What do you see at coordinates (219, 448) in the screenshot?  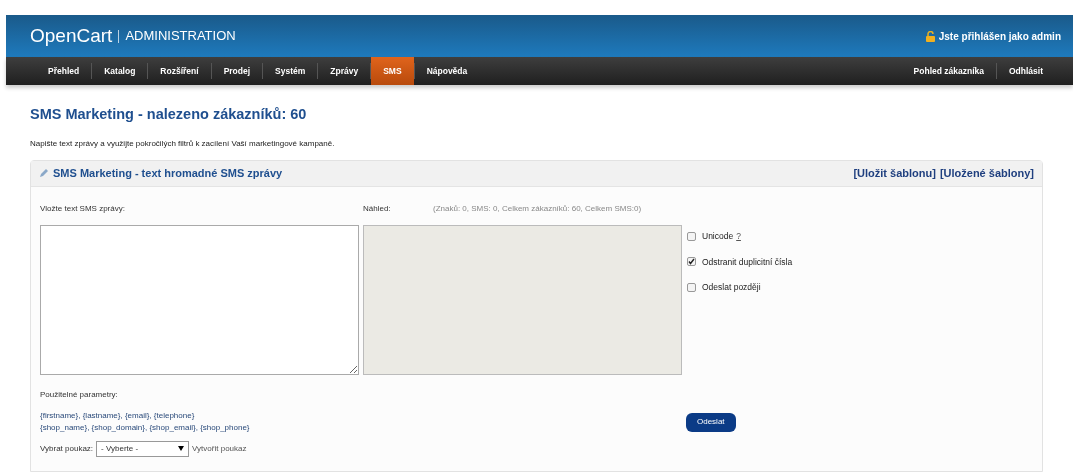 I see `create-voucher-link: Vytvořit poukaz` at bounding box center [219, 448].